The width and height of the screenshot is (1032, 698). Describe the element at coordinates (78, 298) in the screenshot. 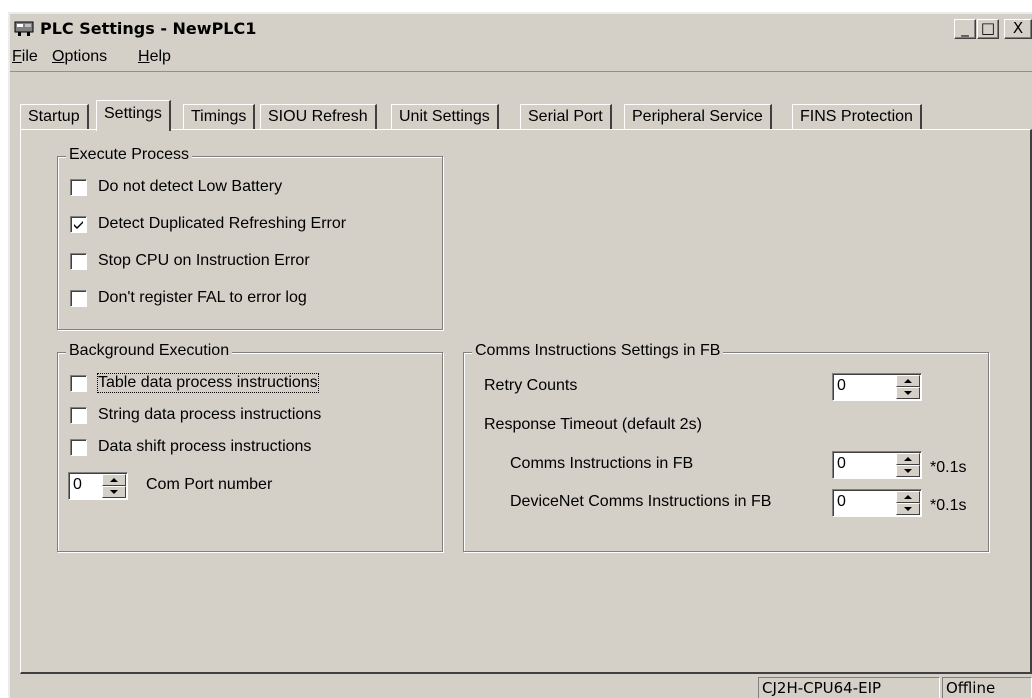

I see `fal-log-checkbox` at that location.